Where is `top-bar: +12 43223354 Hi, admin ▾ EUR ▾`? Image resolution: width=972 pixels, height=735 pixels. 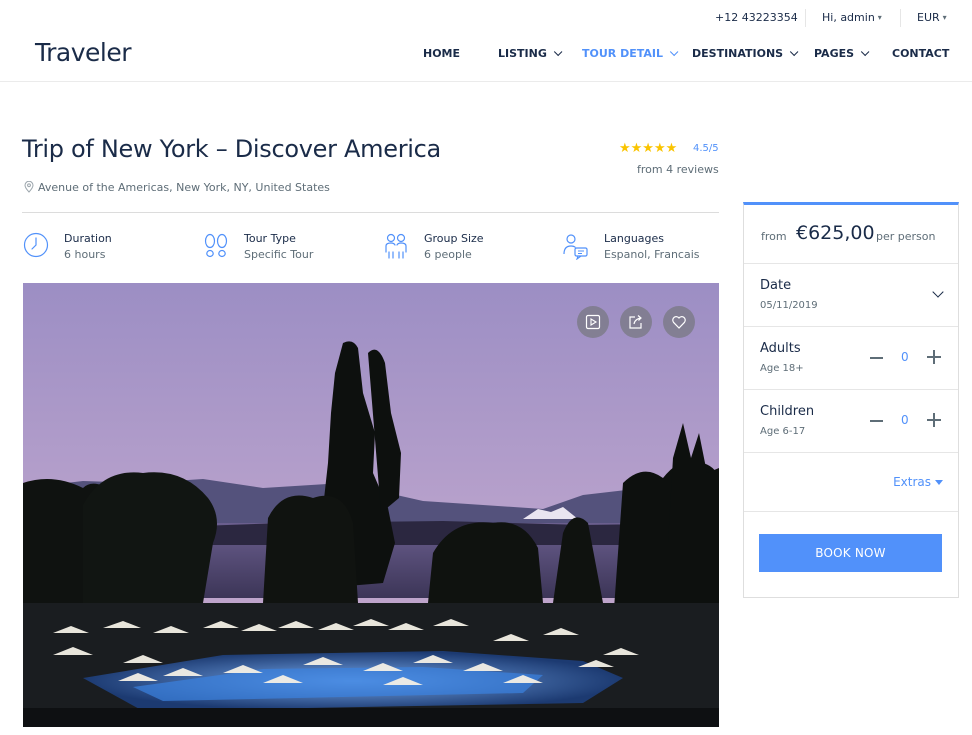 top-bar: +12 43223354 Hi, admin ▾ EUR ▾ is located at coordinates (486, 18).